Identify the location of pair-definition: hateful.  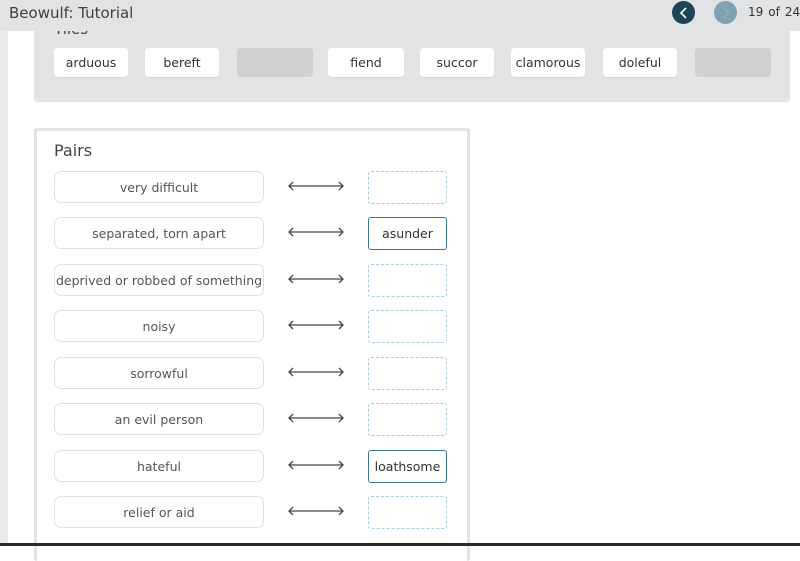
(159, 466).